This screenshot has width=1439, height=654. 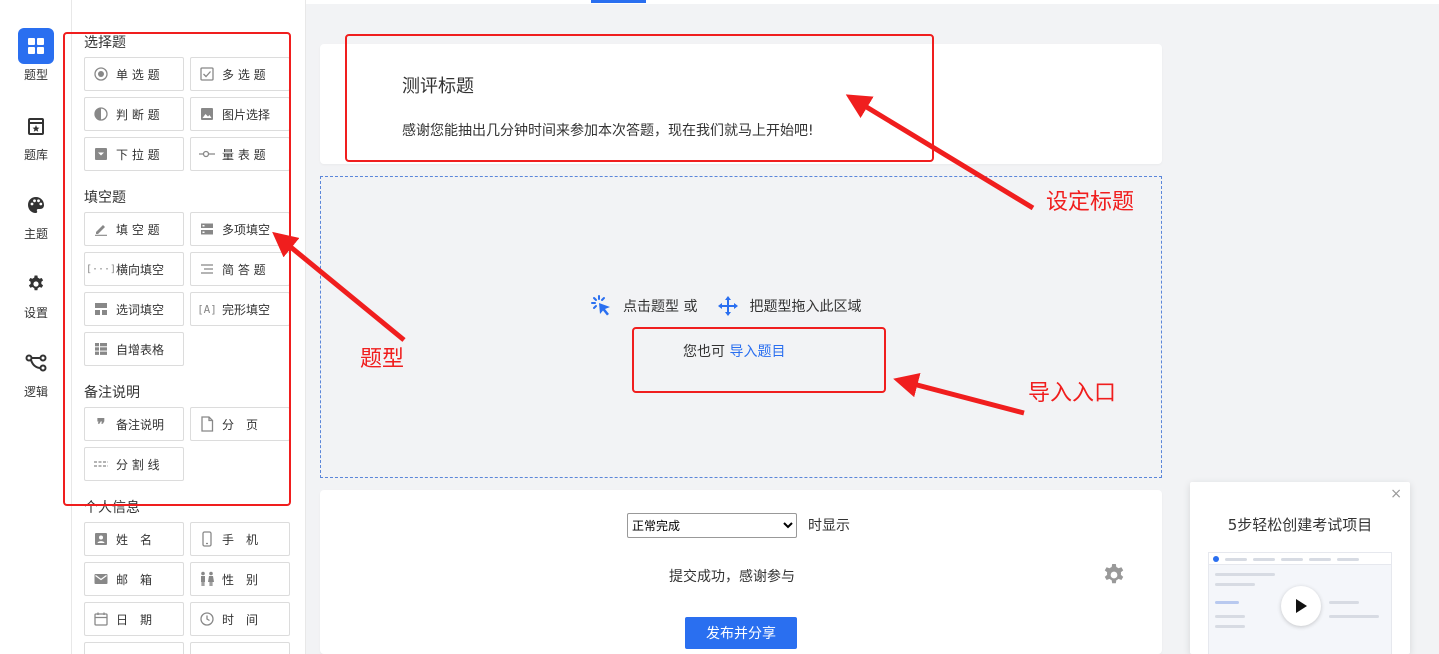 I want to click on annotation-label-question-types: 题型, so click(x=382, y=359).